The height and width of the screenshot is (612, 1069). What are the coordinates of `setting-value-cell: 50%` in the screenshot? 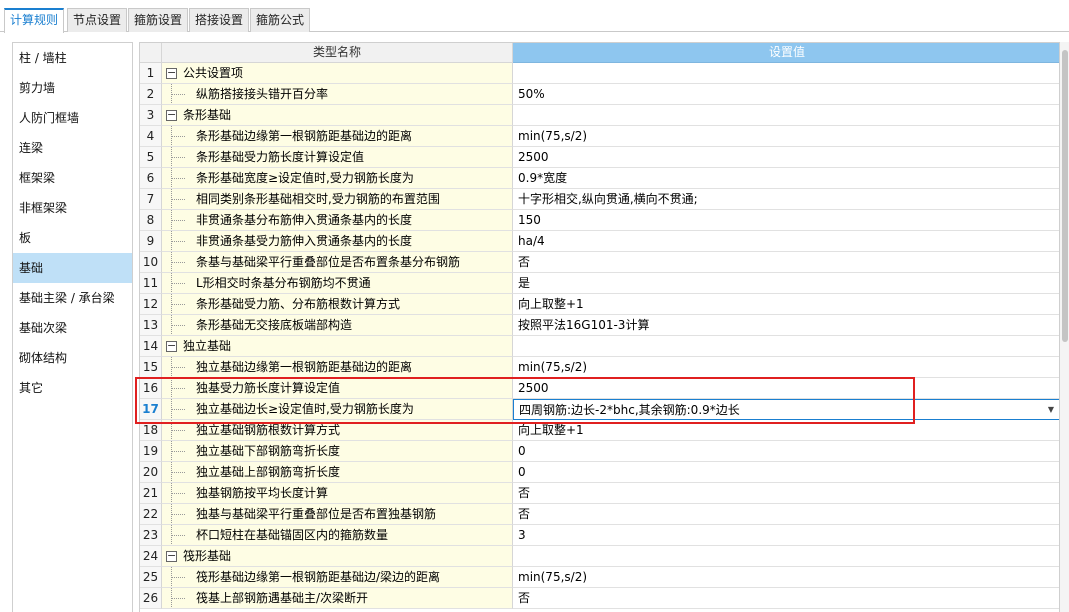 It's located at (786, 94).